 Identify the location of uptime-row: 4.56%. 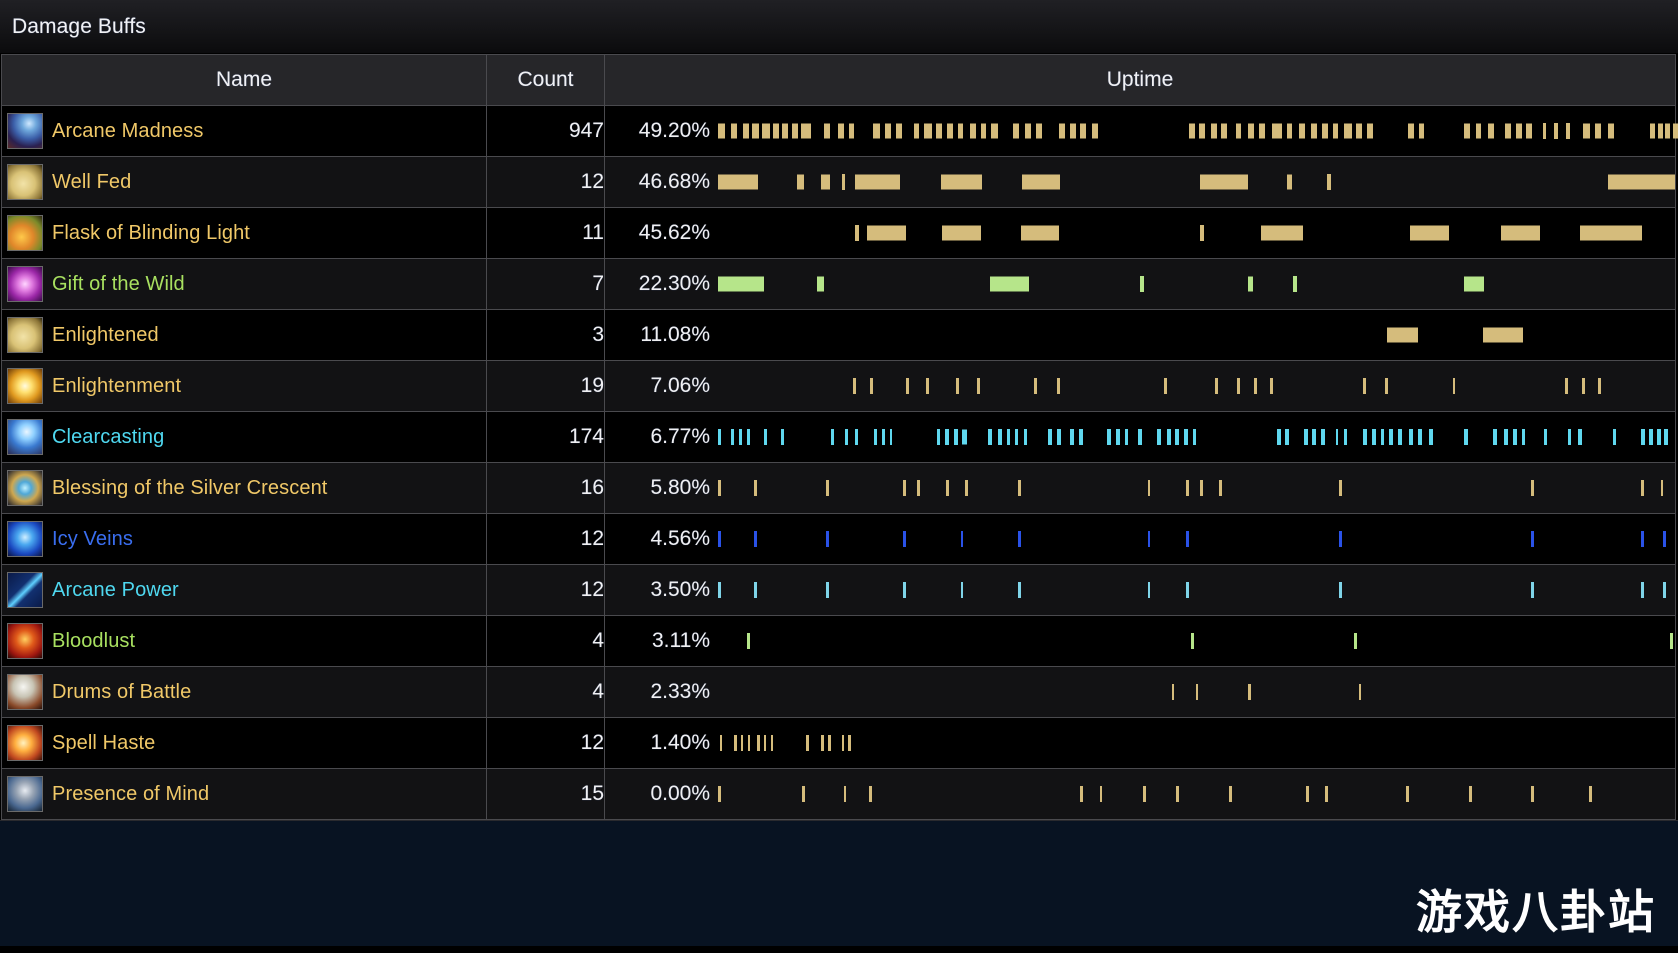
(1140, 539).